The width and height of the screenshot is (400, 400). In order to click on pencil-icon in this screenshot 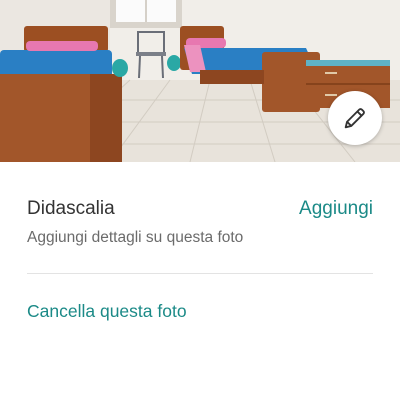, I will do `click(354, 118)`.